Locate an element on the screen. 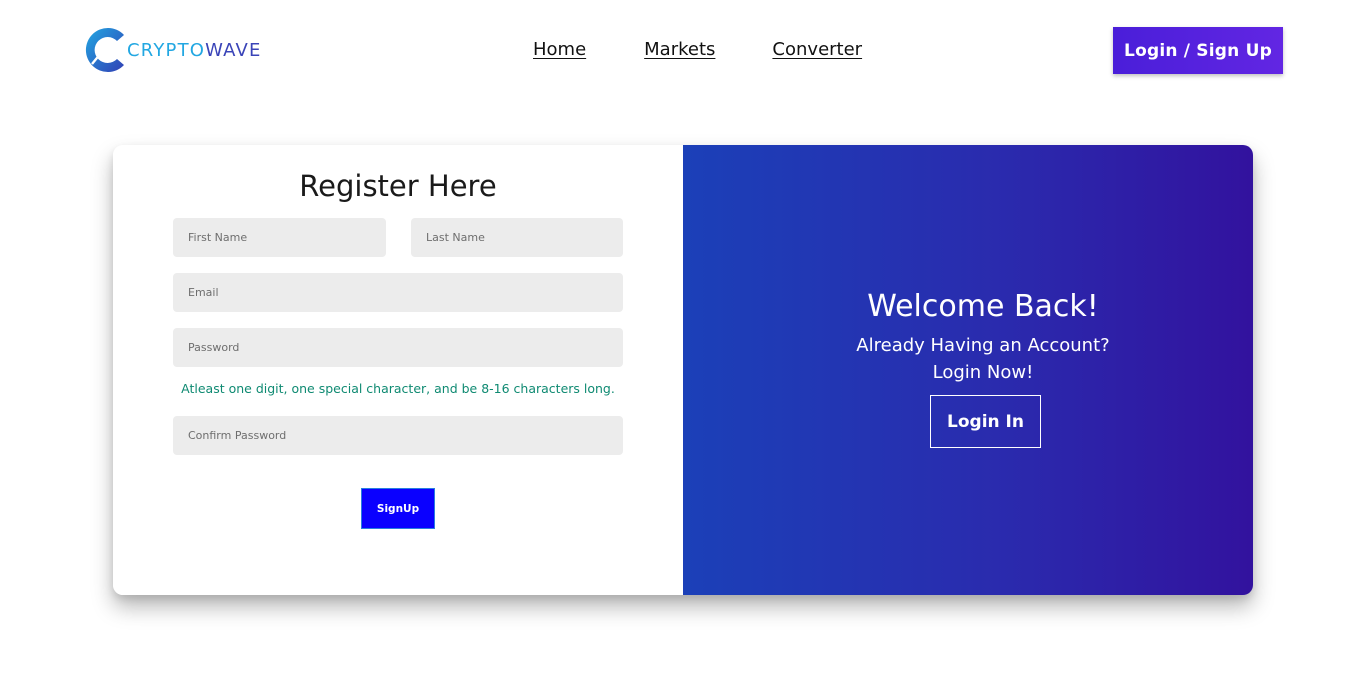  last-name-input is located at coordinates (517, 237).